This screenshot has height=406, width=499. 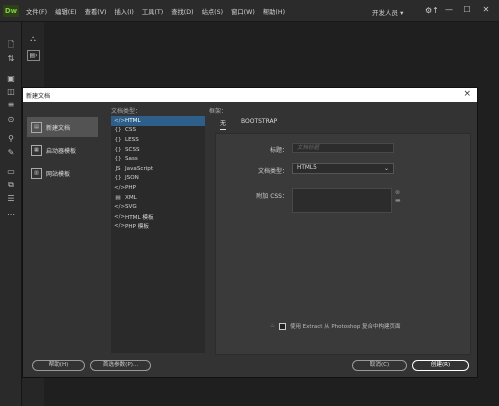 What do you see at coordinates (398, 200) in the screenshot?
I see `remove-css-icon: ▬` at bounding box center [398, 200].